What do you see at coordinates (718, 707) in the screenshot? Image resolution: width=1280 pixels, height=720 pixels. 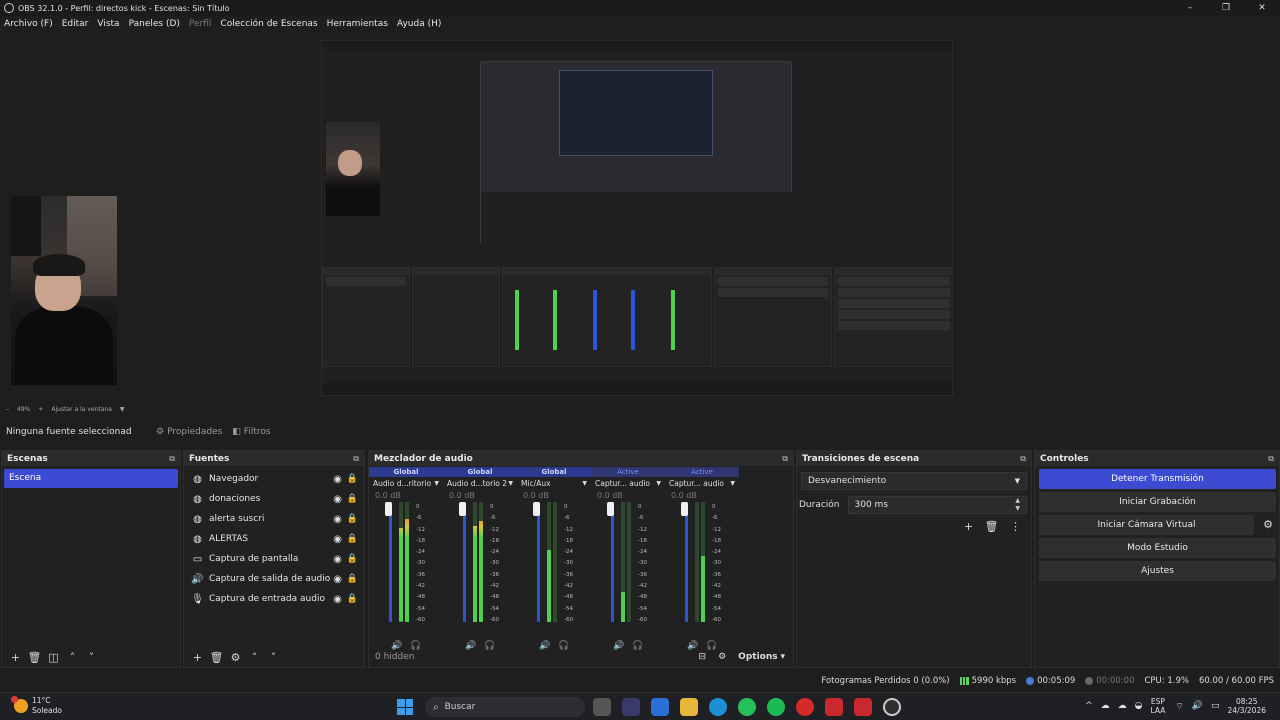 I see `edge-icon` at bounding box center [718, 707].